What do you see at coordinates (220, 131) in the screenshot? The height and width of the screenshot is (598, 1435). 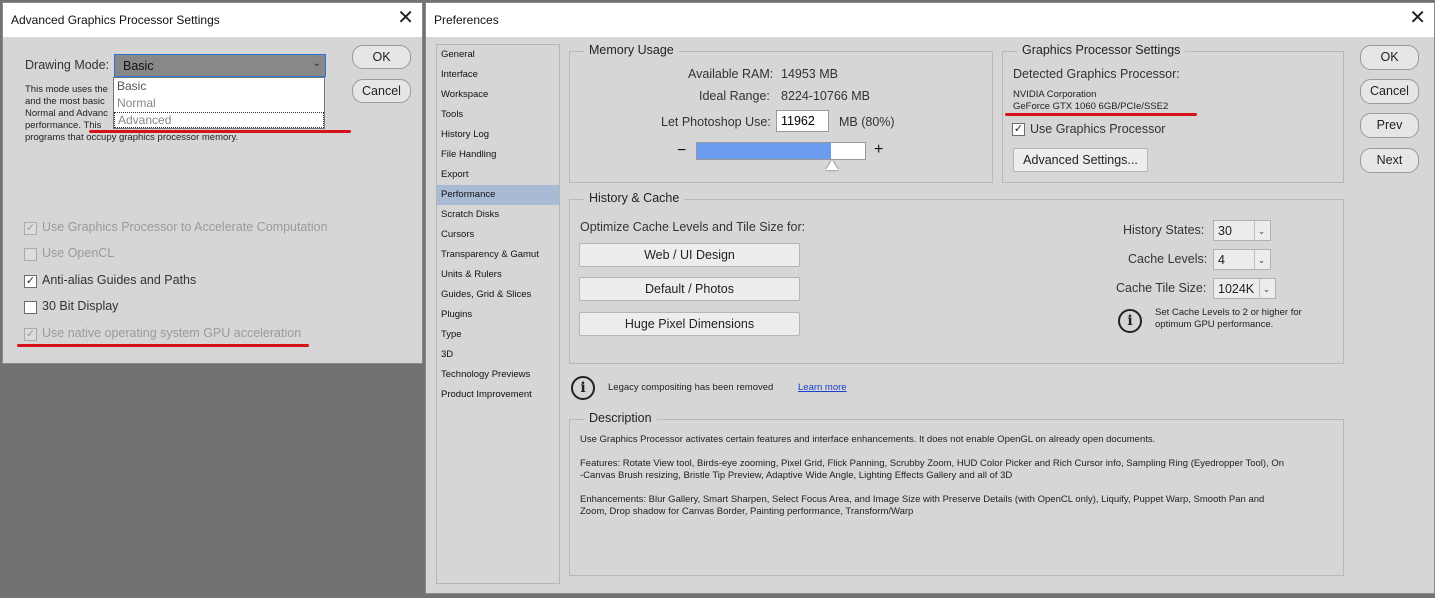 I see `highlight-underline-advanced` at bounding box center [220, 131].